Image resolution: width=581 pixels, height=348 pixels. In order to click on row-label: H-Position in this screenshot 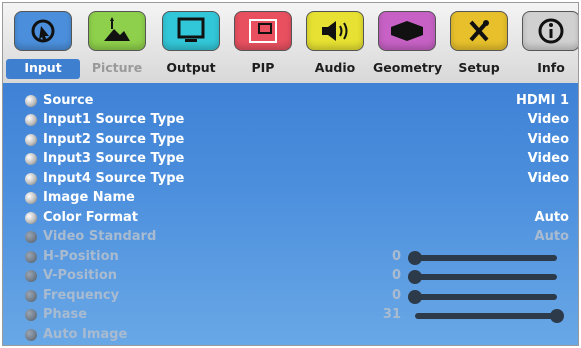, I will do `click(81, 256)`.